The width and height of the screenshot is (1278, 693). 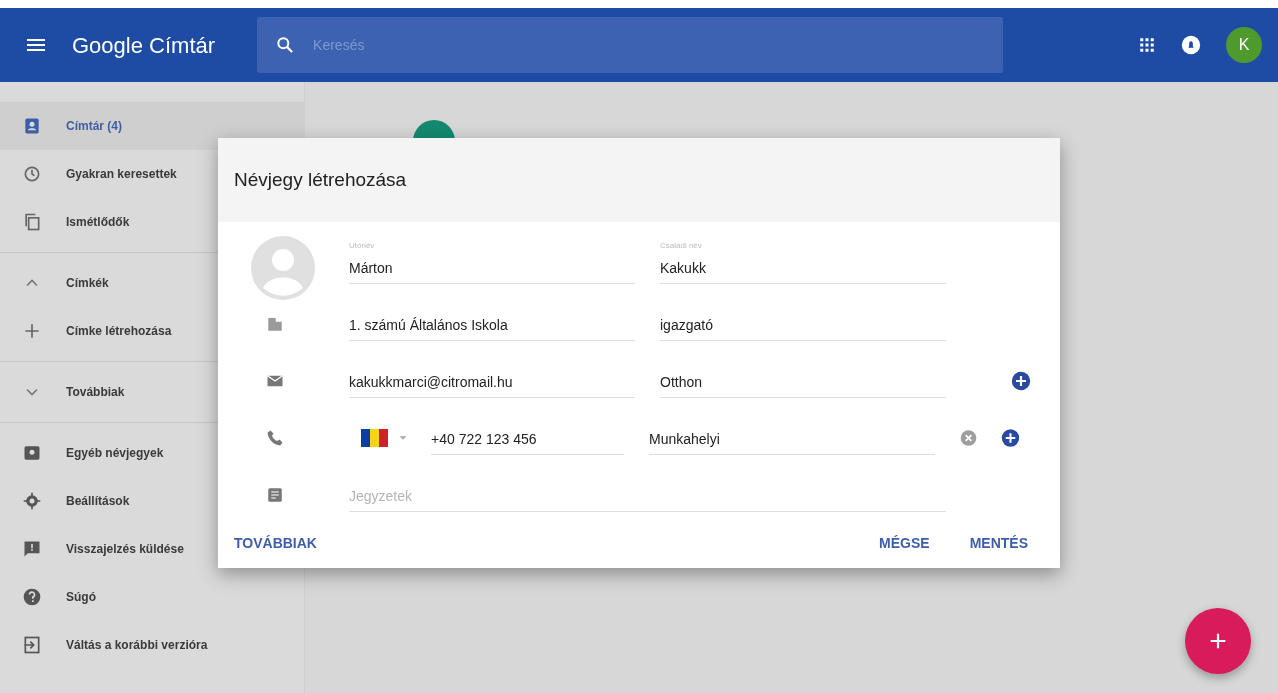 What do you see at coordinates (275, 543) in the screenshot?
I see `more-button: TOVÁBBIAK` at bounding box center [275, 543].